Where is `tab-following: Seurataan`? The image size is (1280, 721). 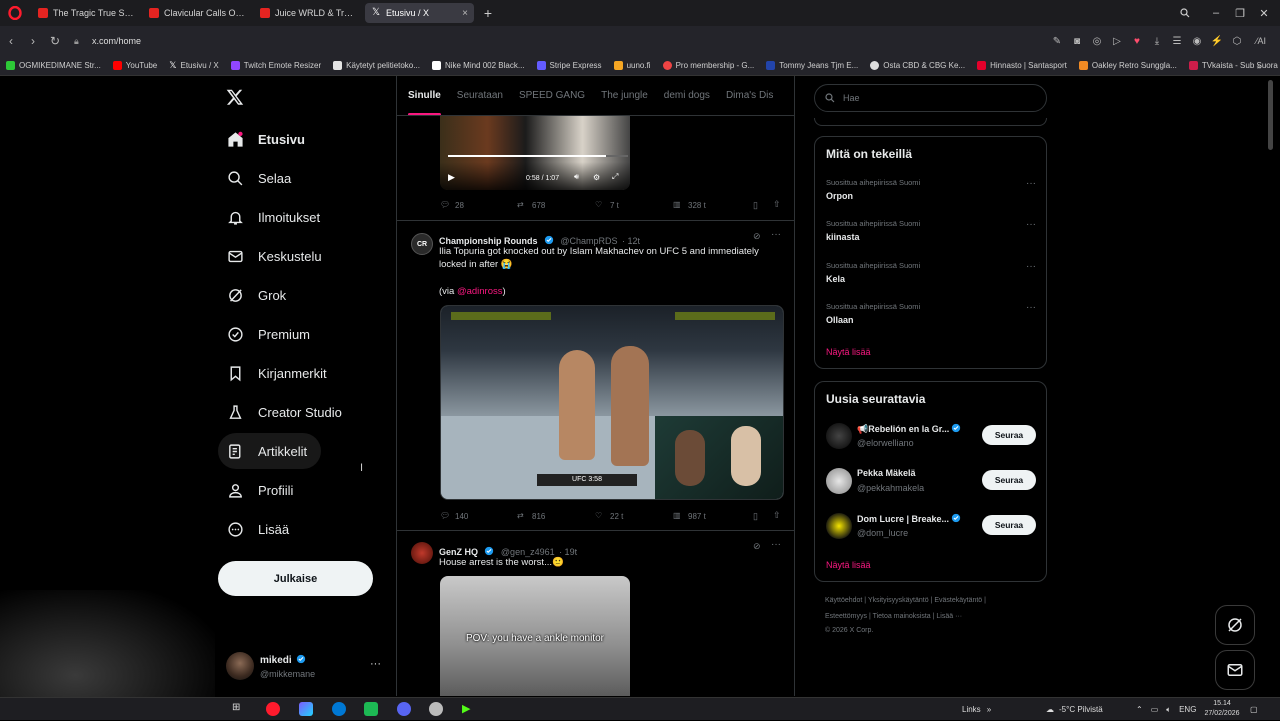
tab-following: Seurataan is located at coordinates (480, 95).